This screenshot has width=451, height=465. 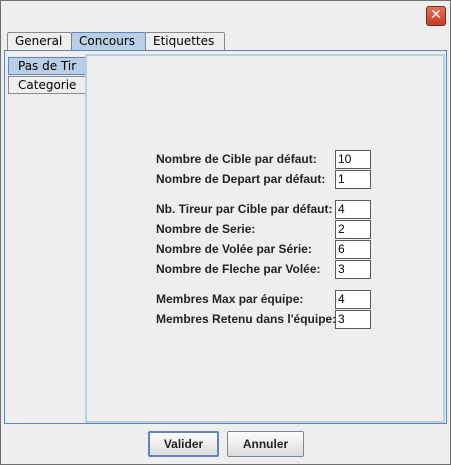 I want to click on field-label-fleches: Nombre de Fleche par Volée:, so click(x=238, y=269).